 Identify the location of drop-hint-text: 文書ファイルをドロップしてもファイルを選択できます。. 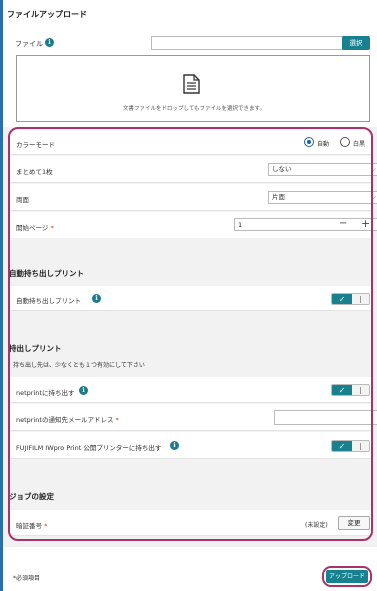
(193, 109).